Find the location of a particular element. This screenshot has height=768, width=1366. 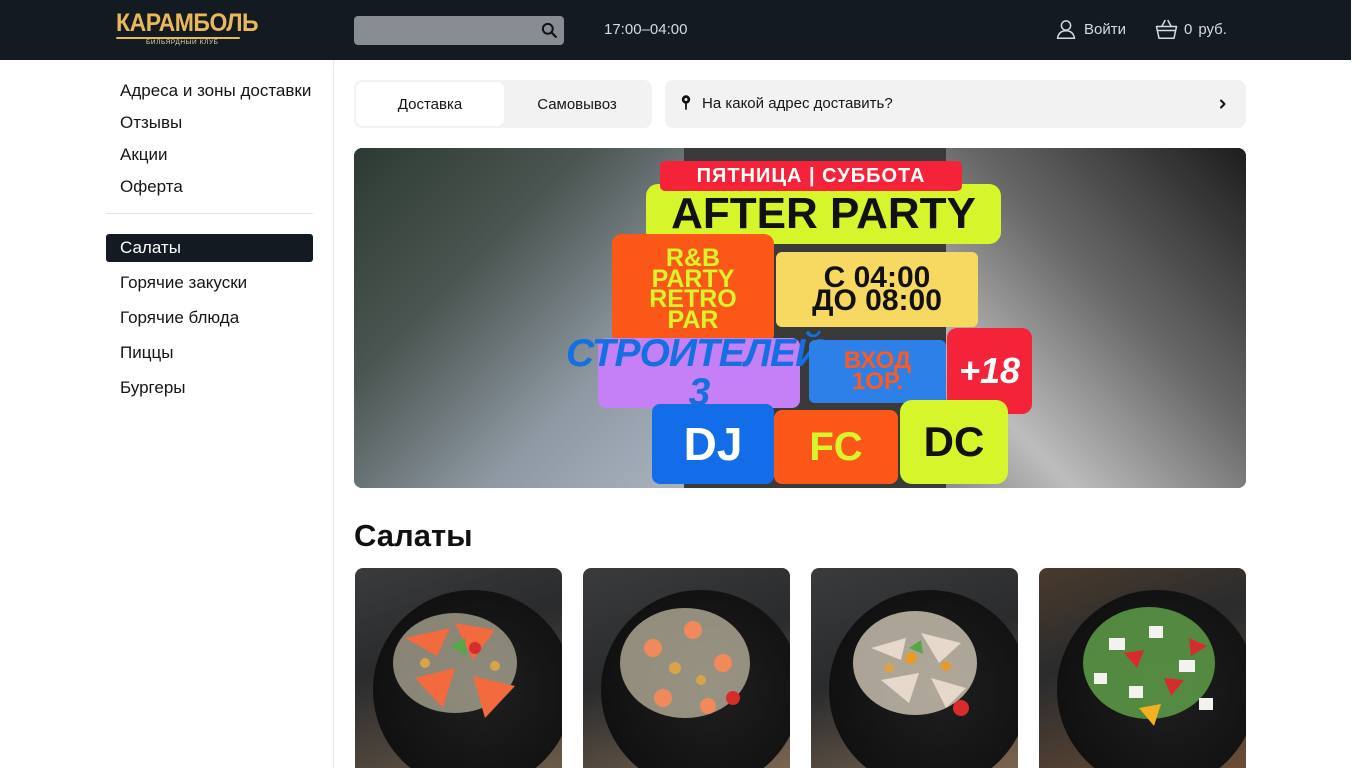

banner-fc-tile: FC is located at coordinates (836, 447).